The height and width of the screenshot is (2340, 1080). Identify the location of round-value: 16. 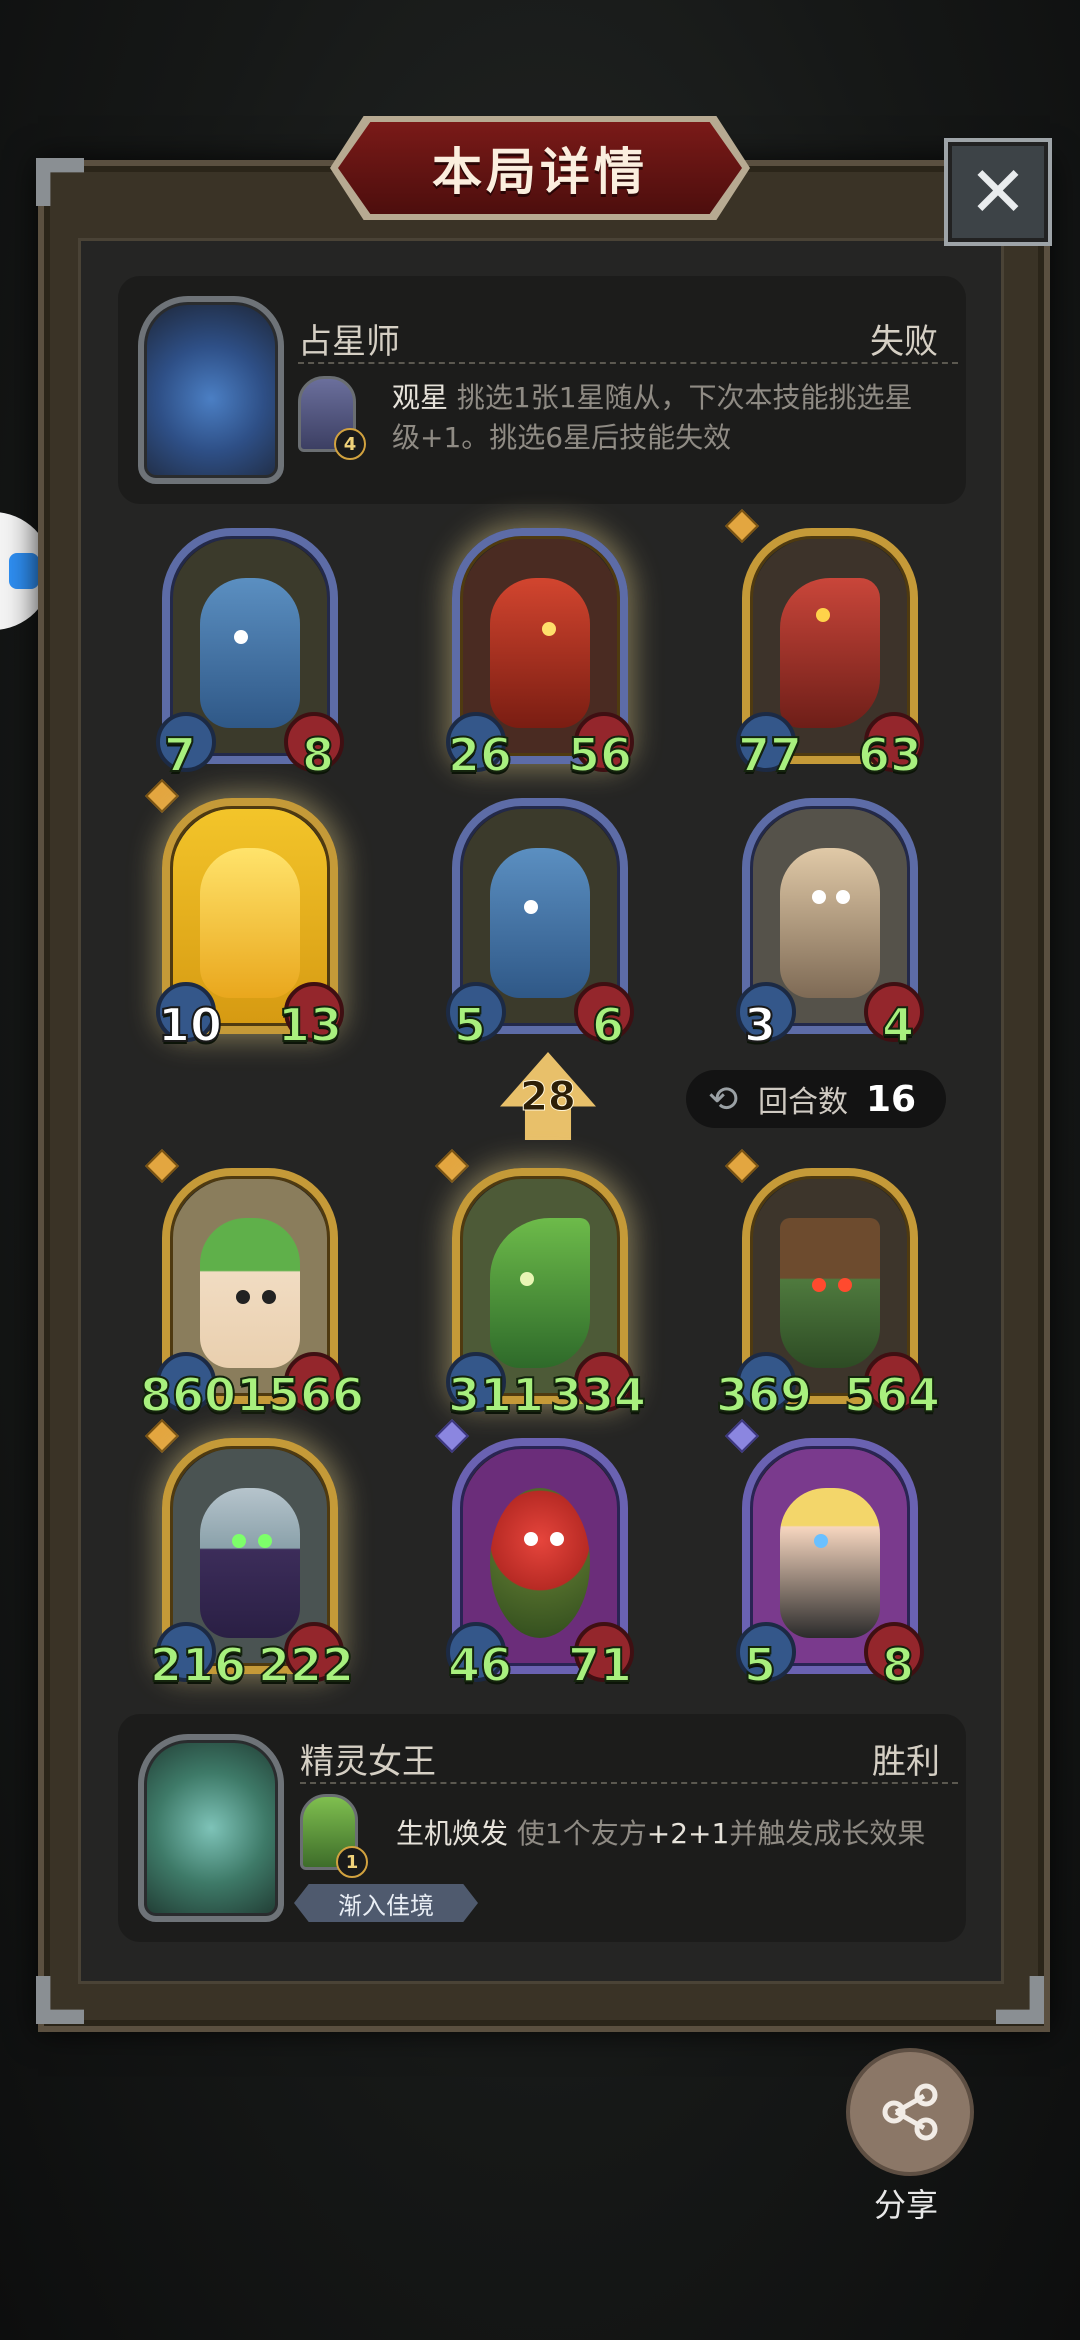
(891, 1099).